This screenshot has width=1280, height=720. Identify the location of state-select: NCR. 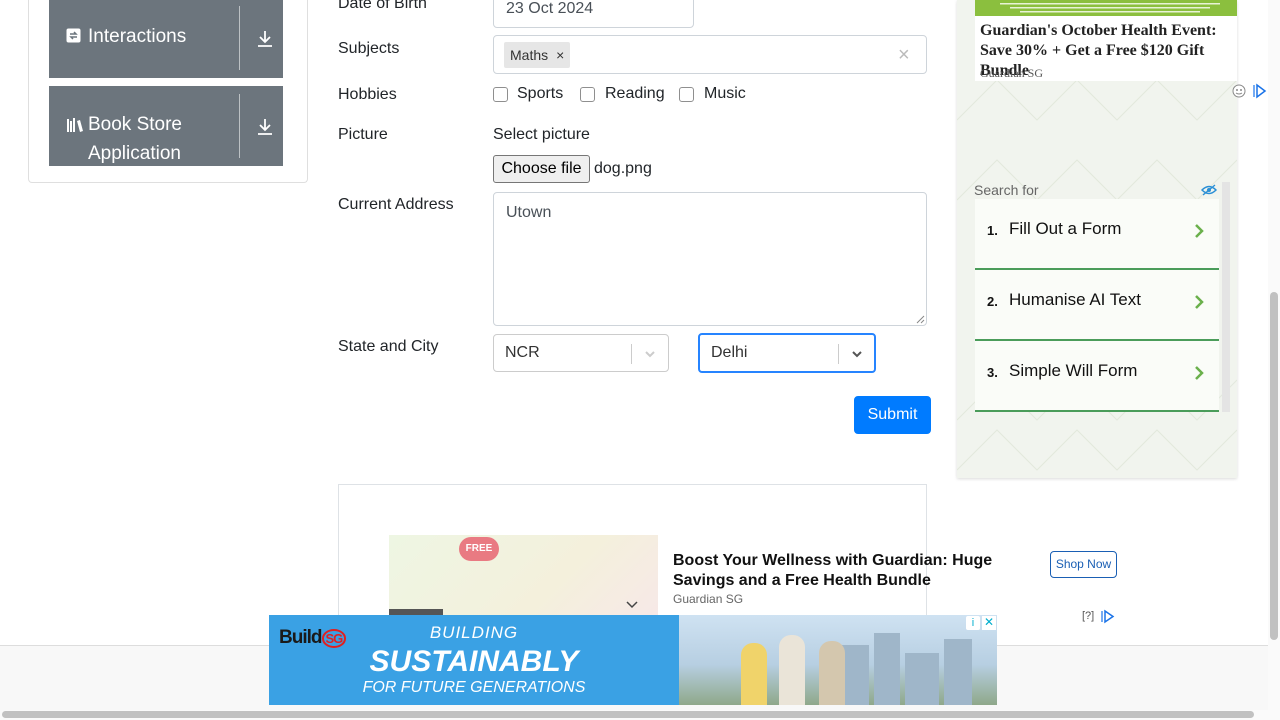
(581, 353).